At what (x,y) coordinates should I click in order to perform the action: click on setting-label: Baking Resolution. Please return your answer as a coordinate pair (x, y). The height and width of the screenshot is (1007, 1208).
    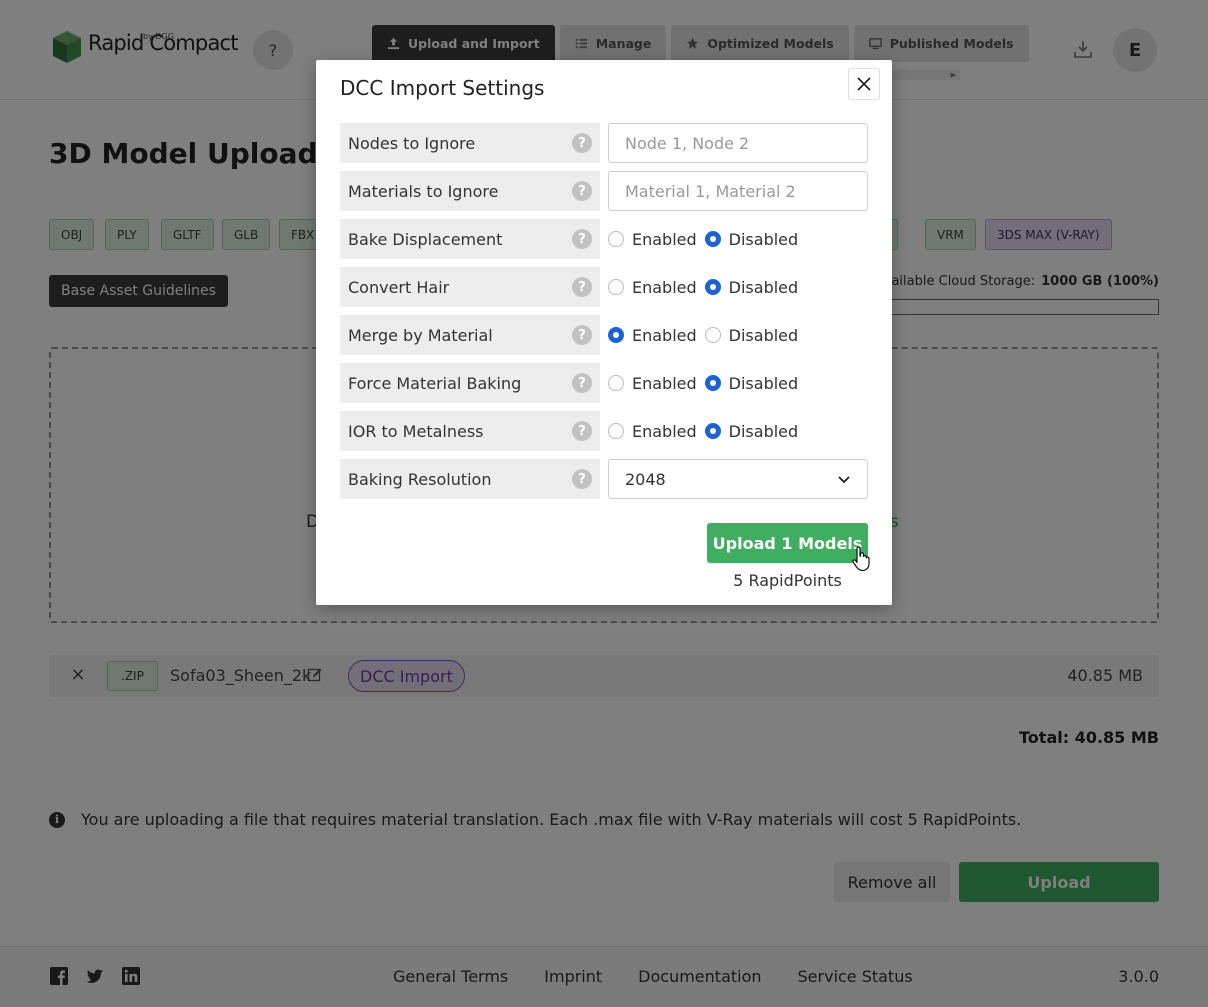
    Looking at the image, I should click on (470, 479).